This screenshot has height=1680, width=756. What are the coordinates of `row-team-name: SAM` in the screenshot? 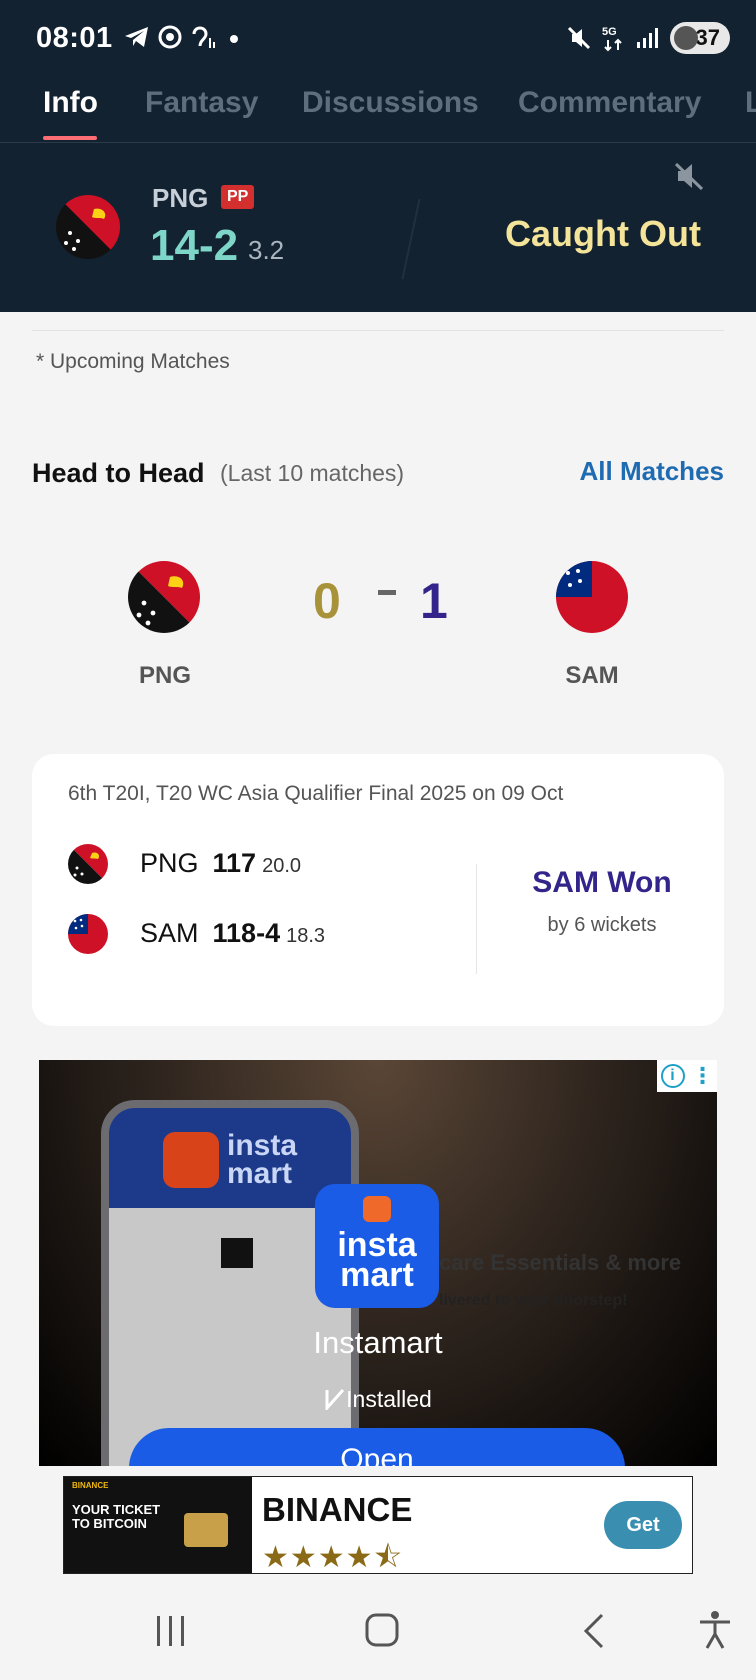 It's located at (169, 932).